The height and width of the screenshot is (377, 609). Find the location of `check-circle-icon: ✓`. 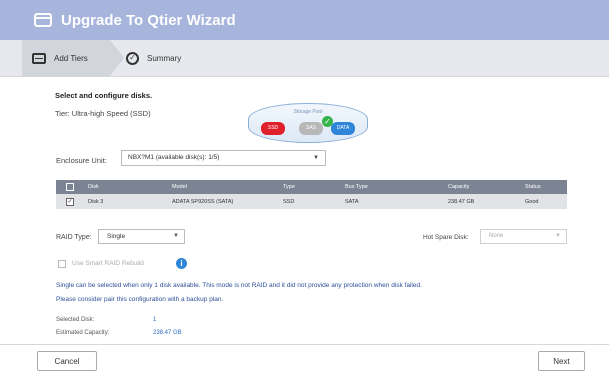

check-circle-icon: ✓ is located at coordinates (132, 58).